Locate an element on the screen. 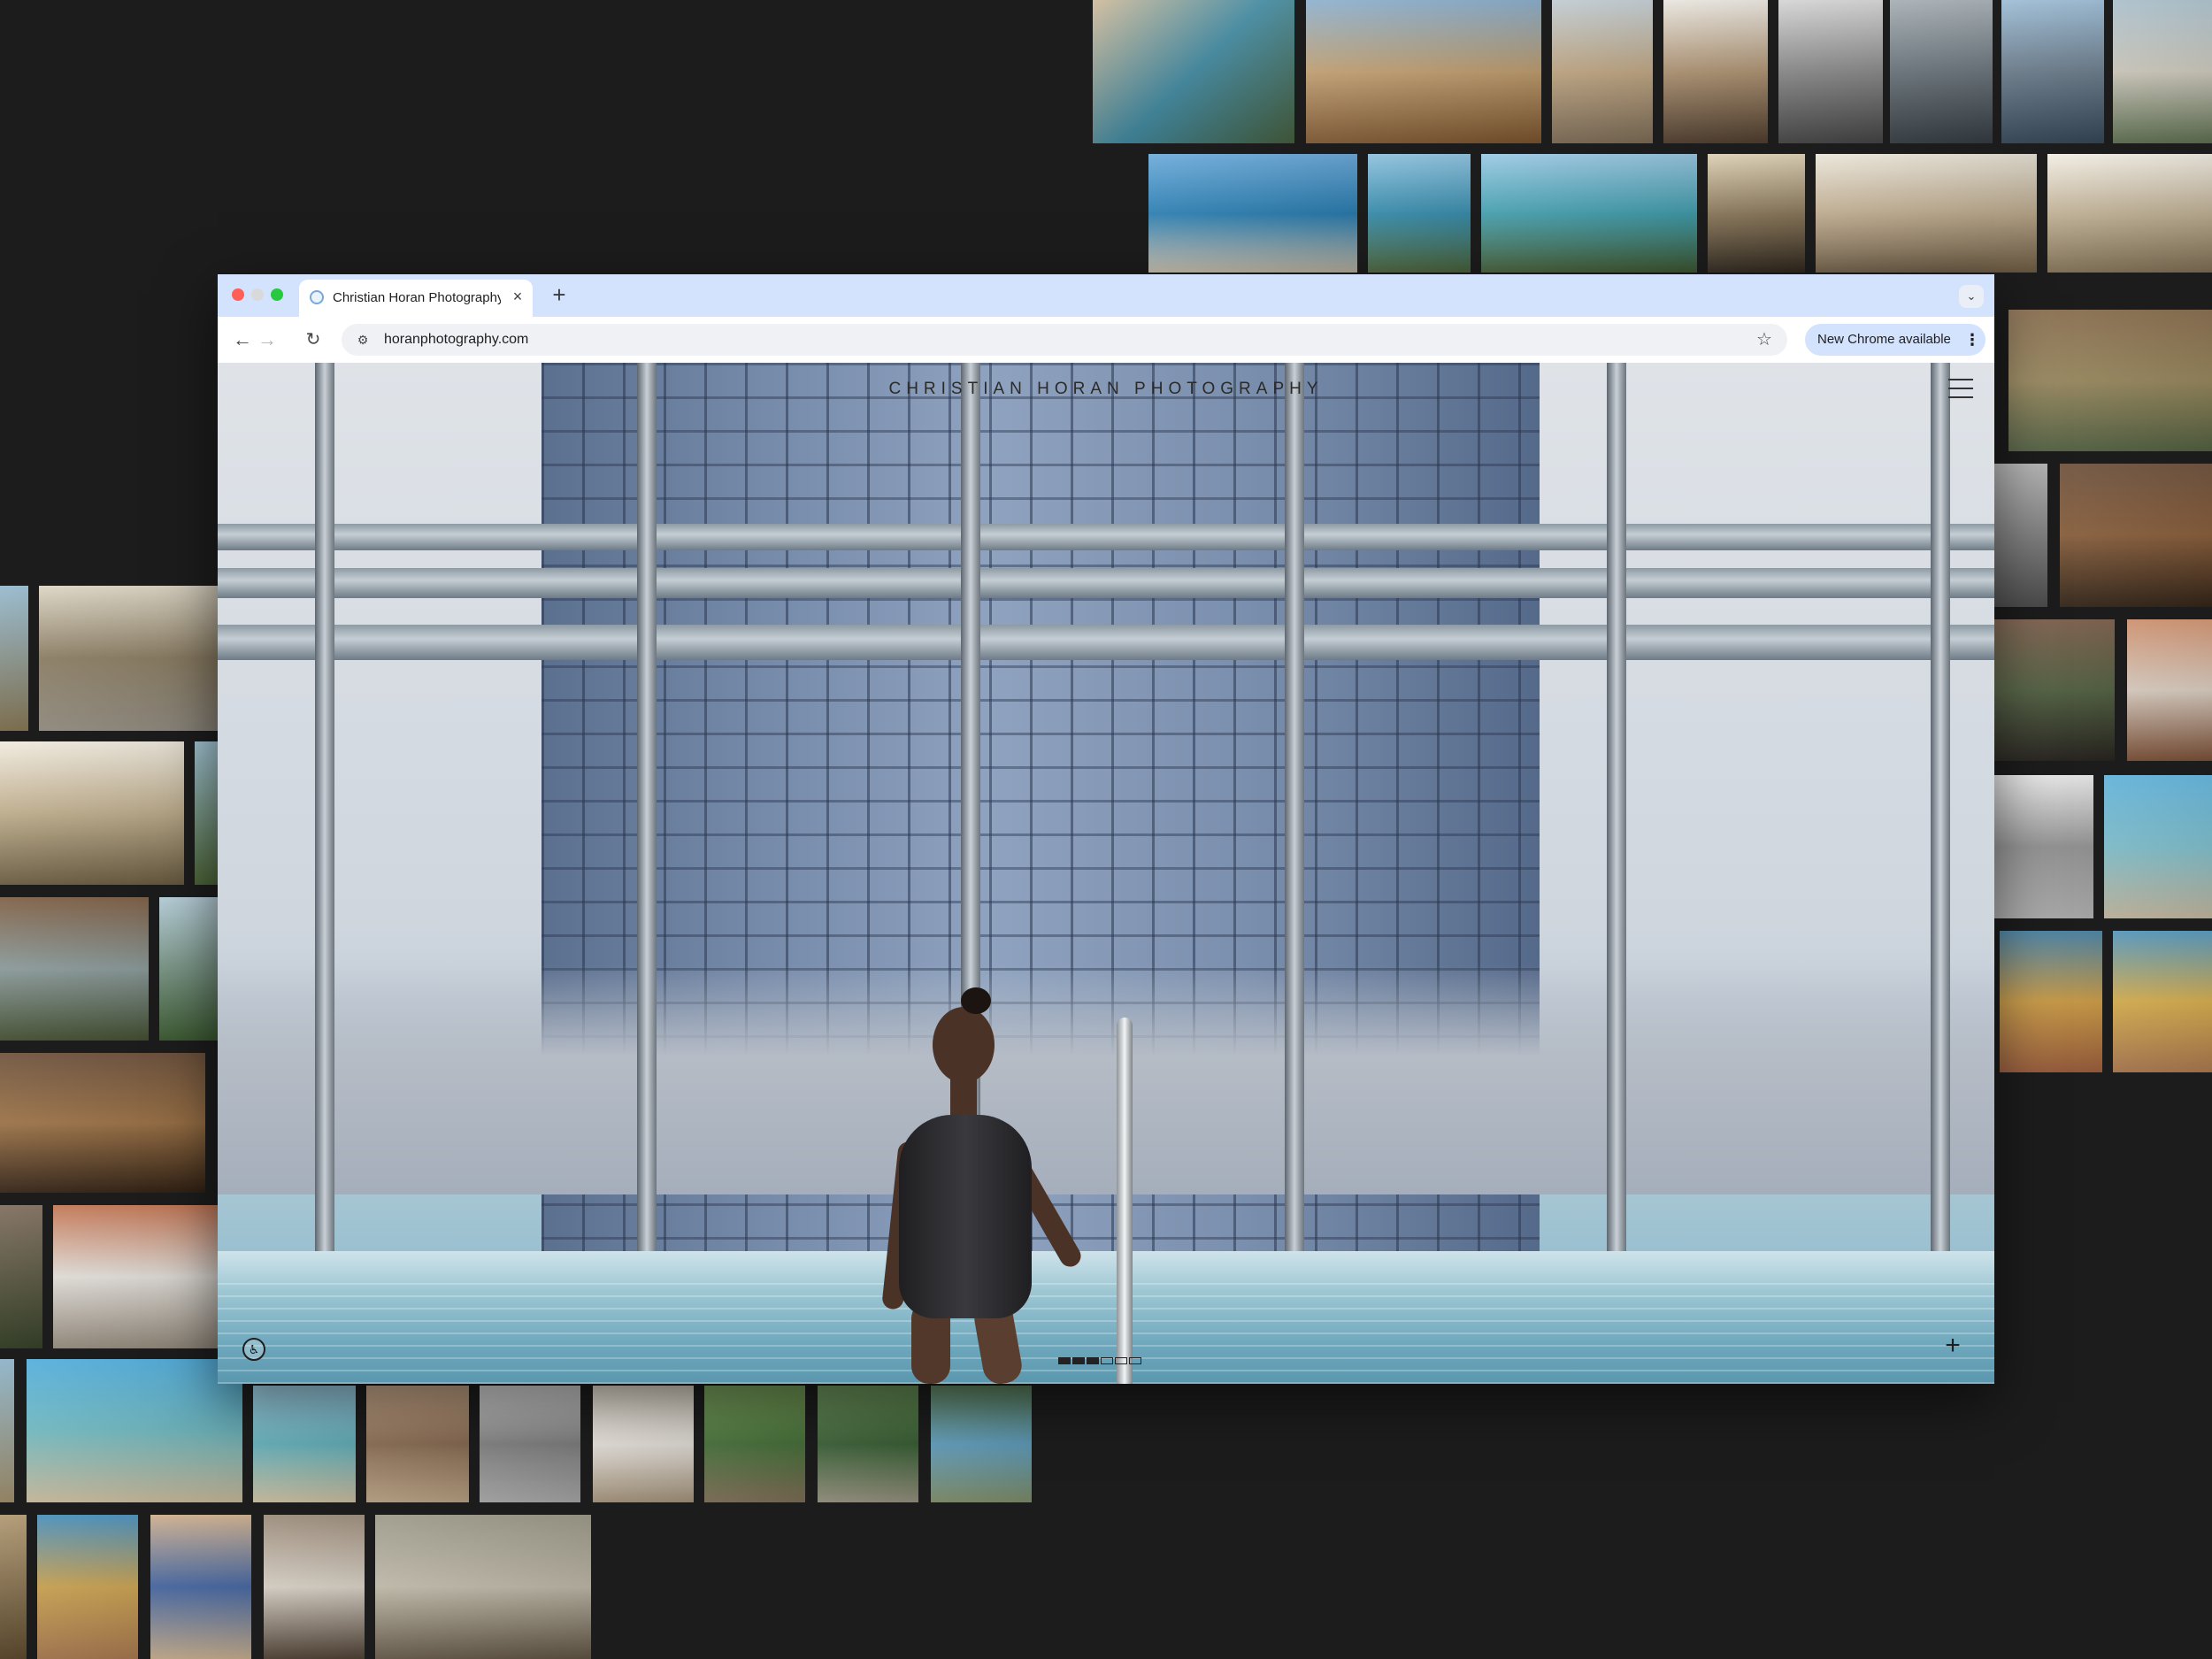 The height and width of the screenshot is (1659, 2212). arrow-left-icon: ← is located at coordinates (243, 340).